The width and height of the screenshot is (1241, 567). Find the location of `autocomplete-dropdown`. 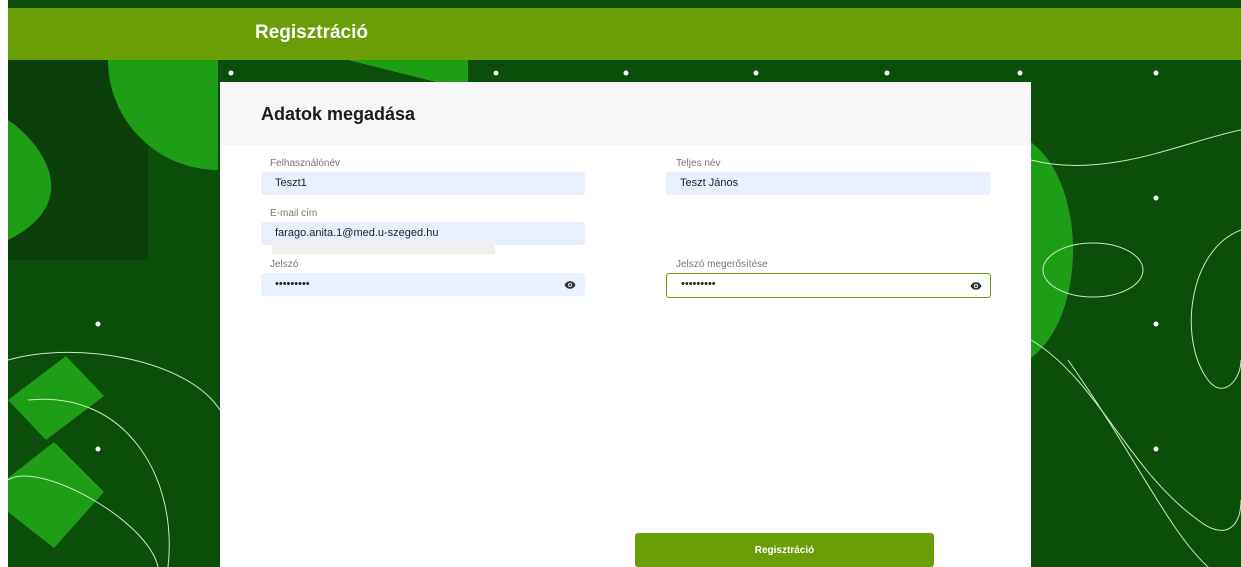

autocomplete-dropdown is located at coordinates (383, 248).